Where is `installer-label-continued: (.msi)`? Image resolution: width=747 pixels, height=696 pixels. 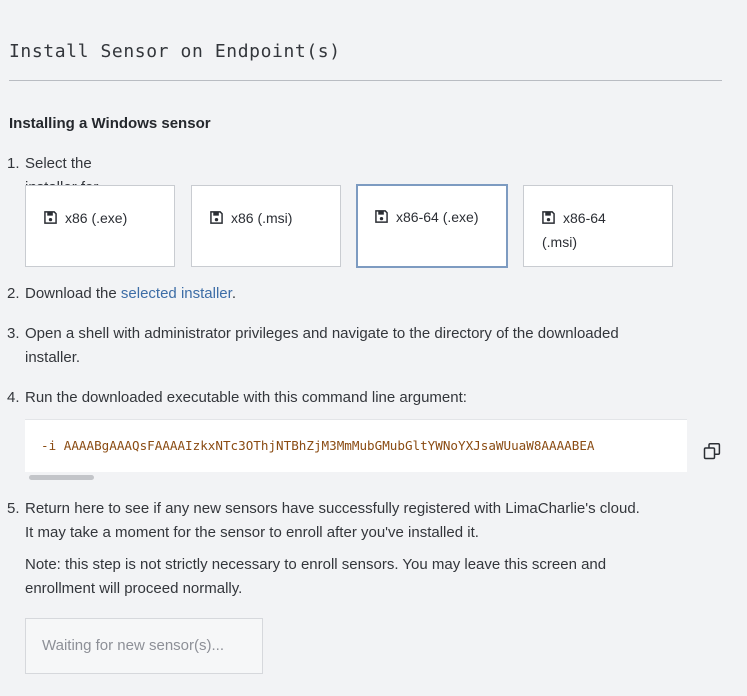
installer-label-continued: (.msi) is located at coordinates (559, 242).